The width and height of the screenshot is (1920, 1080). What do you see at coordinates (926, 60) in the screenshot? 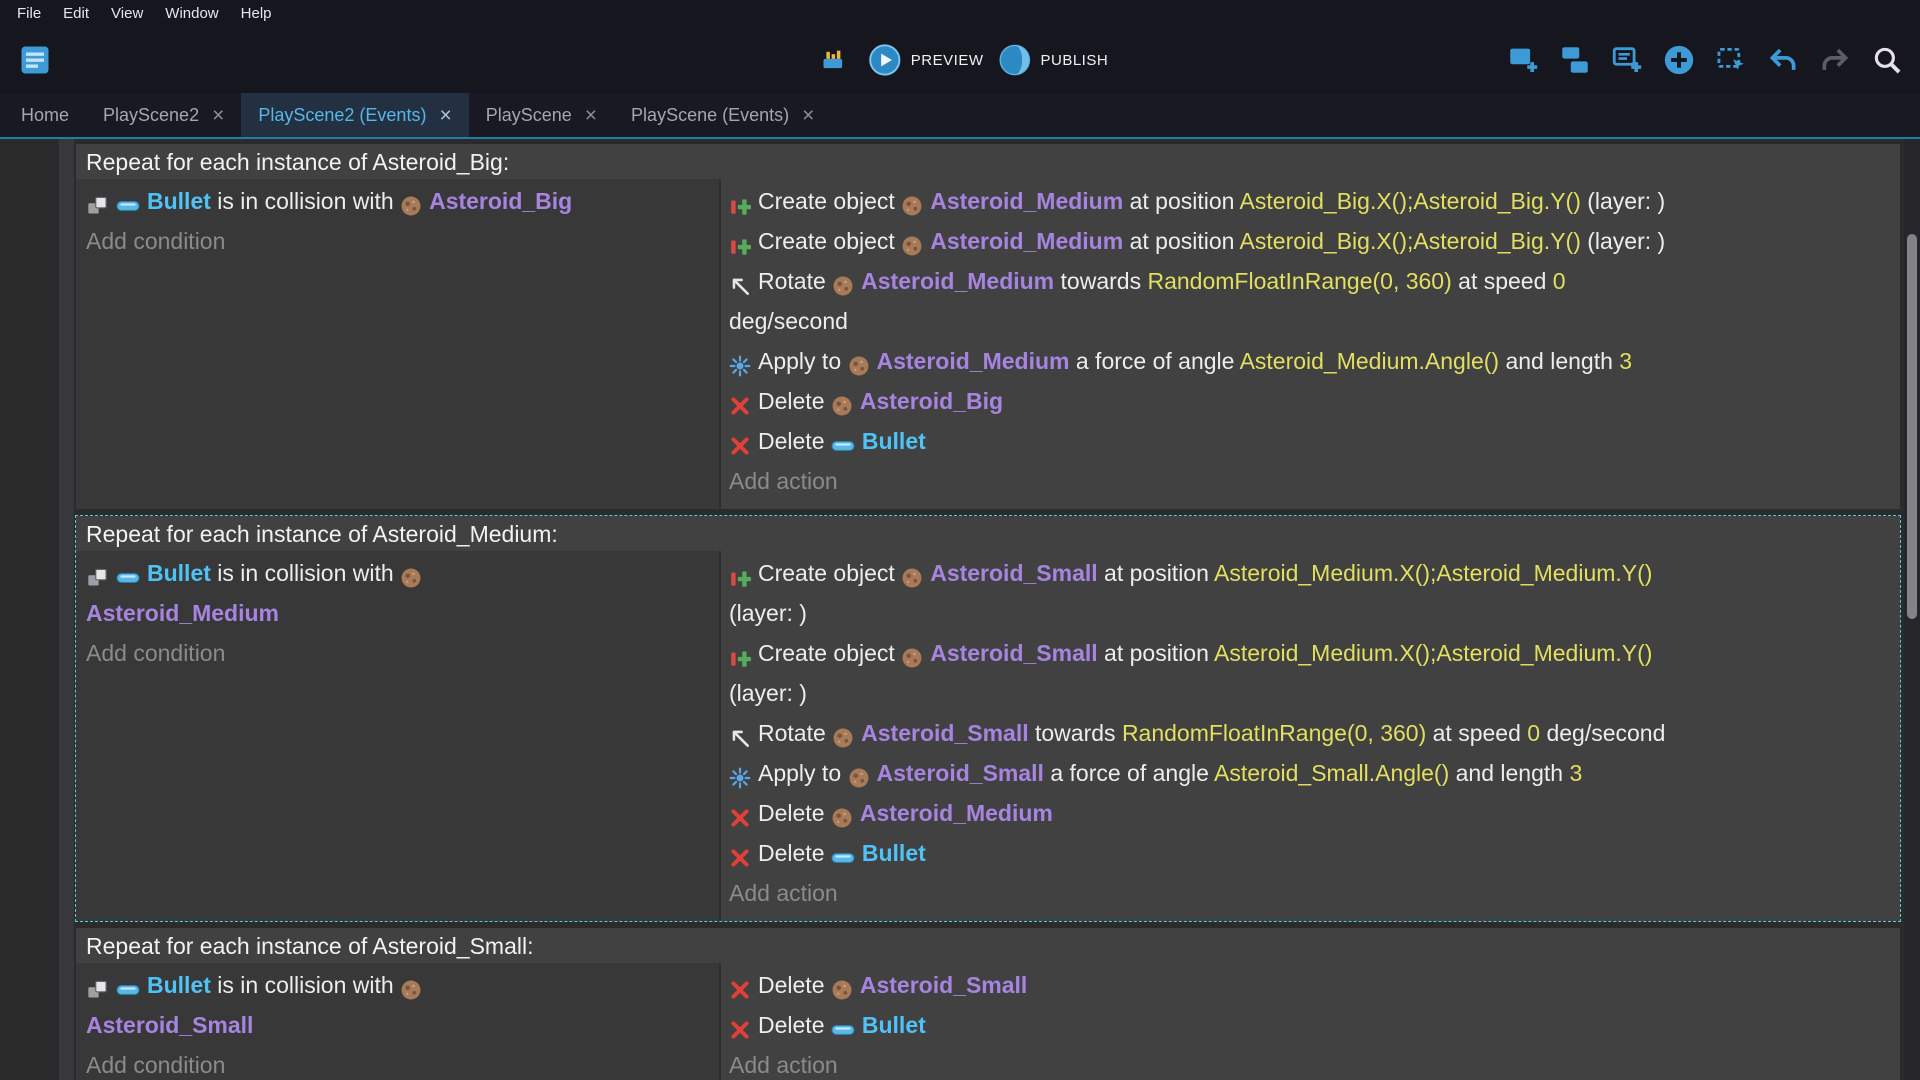
I see `preview-button: PREVIEW` at bounding box center [926, 60].